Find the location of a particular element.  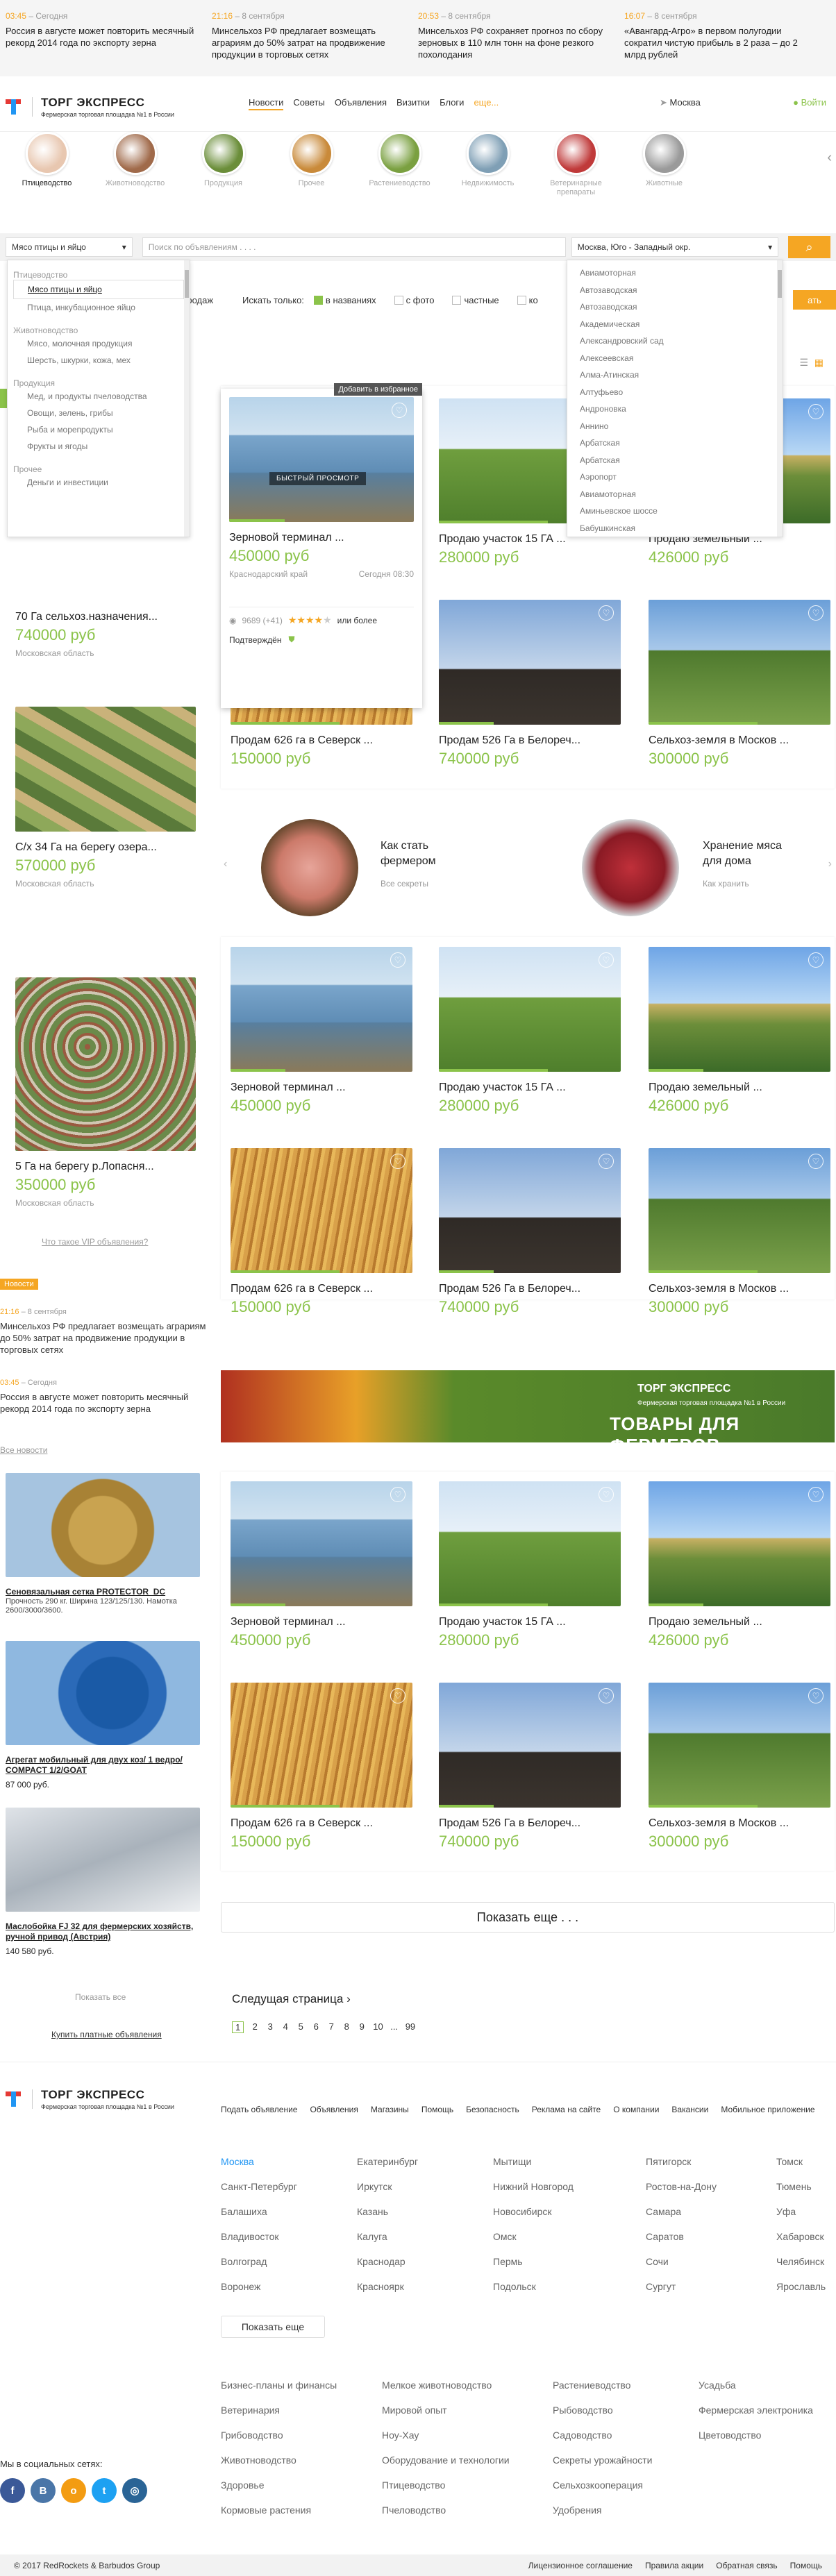

facebook-icon: f is located at coordinates (12, 2490).